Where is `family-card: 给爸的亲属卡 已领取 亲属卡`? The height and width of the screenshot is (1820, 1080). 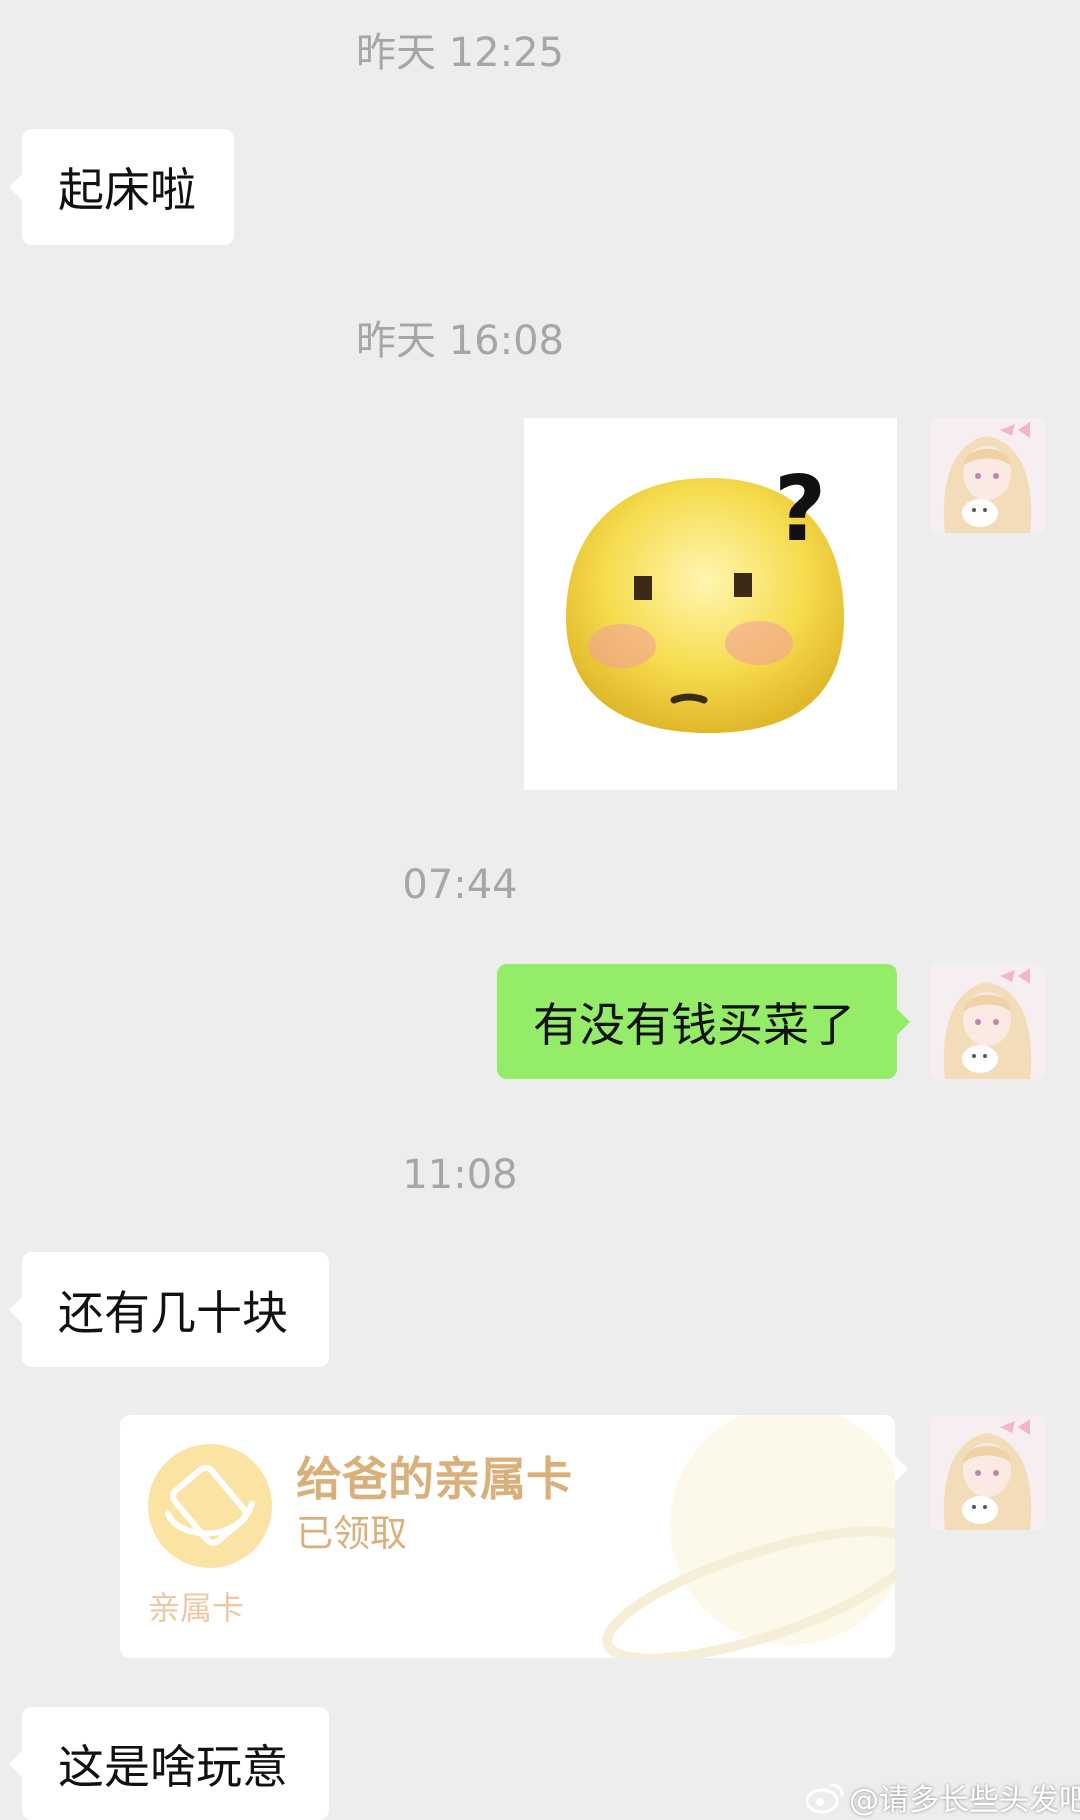
family-card: 给爸的亲属卡 已领取 亲属卡 is located at coordinates (507, 1536).